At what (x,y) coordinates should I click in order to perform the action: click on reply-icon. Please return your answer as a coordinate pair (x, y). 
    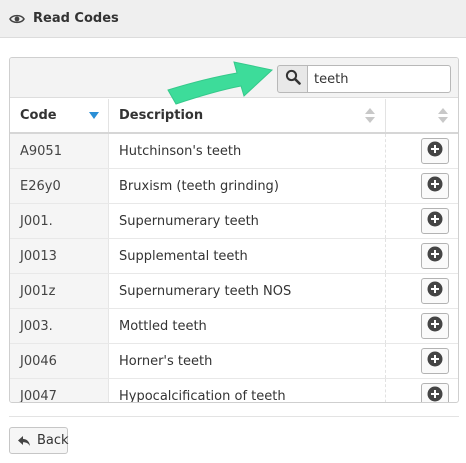
    Looking at the image, I should click on (24, 441).